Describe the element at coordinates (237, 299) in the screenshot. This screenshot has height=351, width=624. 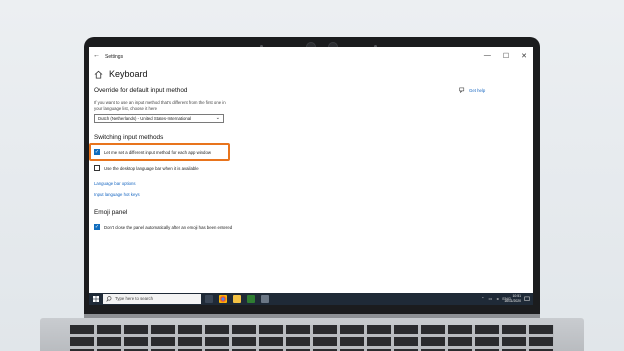
I see `file-explorer-icon` at that location.